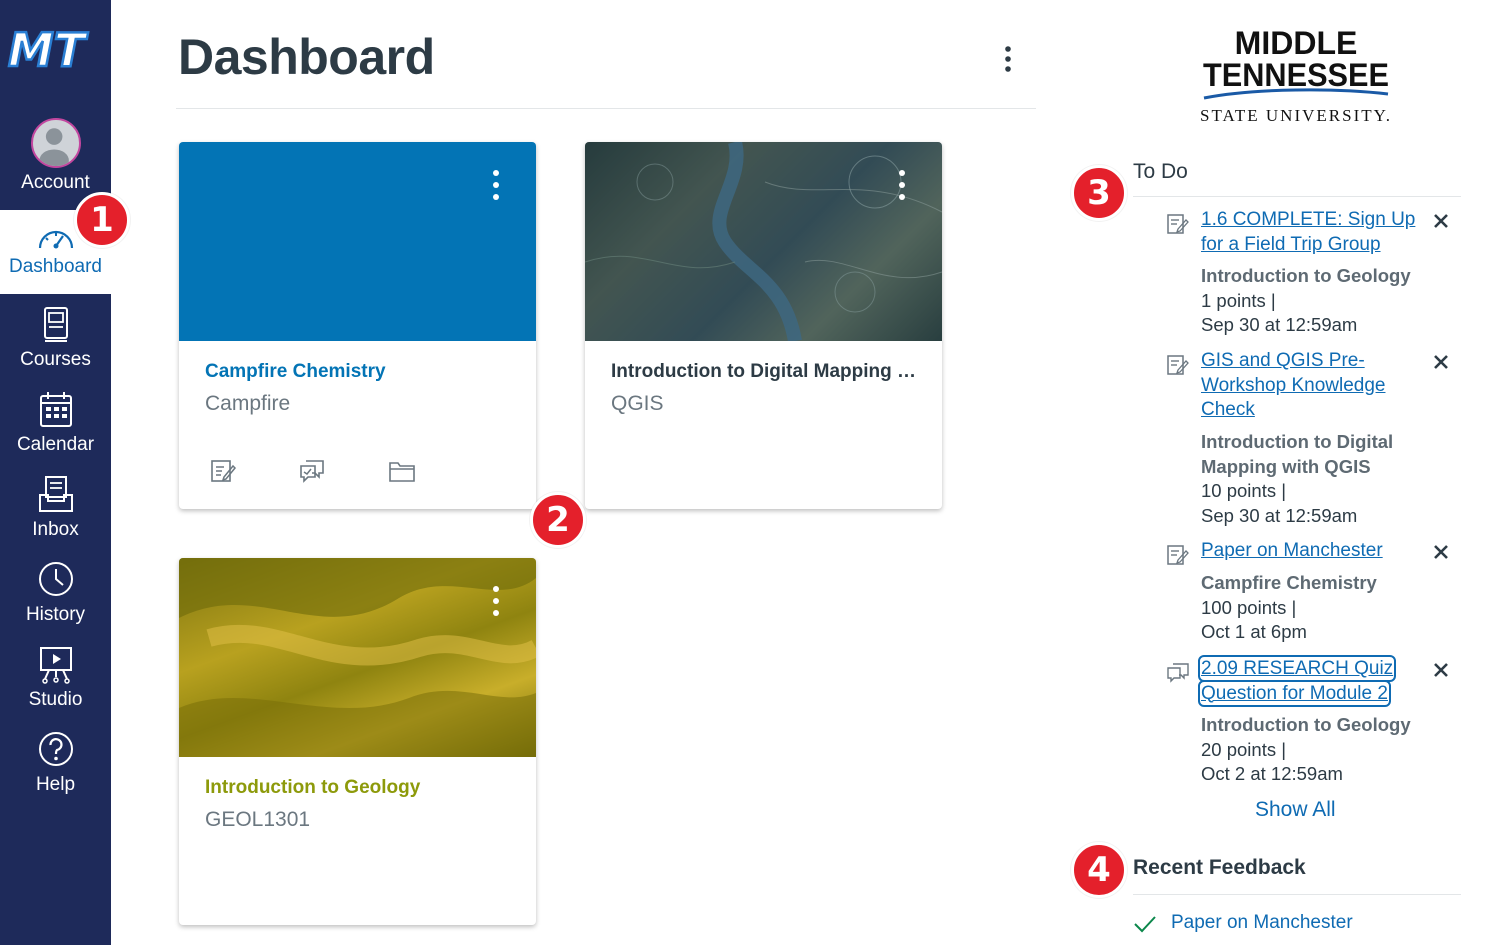 The image size is (1490, 945). I want to click on todo-link: Paper on Manchester, so click(1311, 551).